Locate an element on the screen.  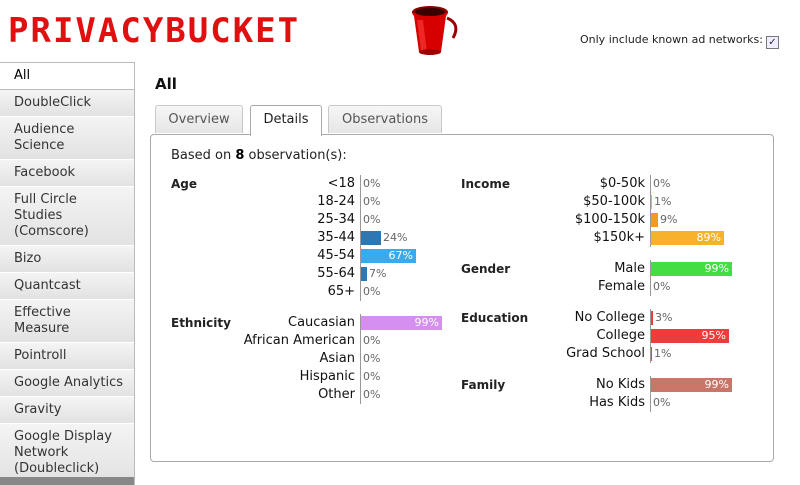
tab-overview: Overview is located at coordinates (199, 119).